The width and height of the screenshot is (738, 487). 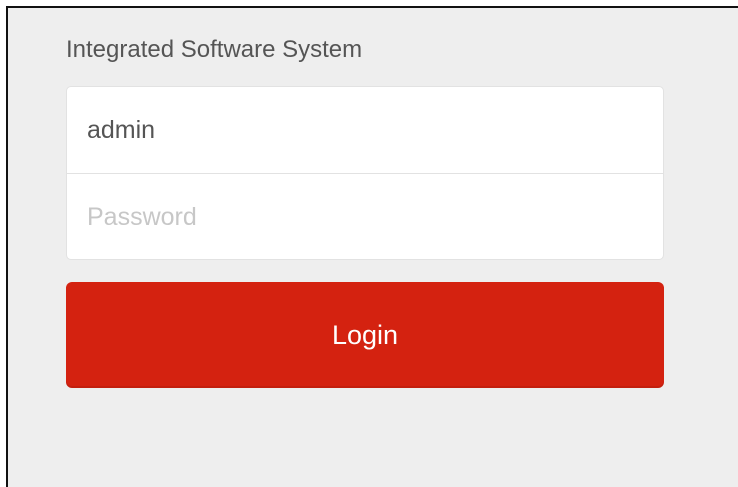 What do you see at coordinates (214, 49) in the screenshot?
I see `app-title: Integrated Software System` at bounding box center [214, 49].